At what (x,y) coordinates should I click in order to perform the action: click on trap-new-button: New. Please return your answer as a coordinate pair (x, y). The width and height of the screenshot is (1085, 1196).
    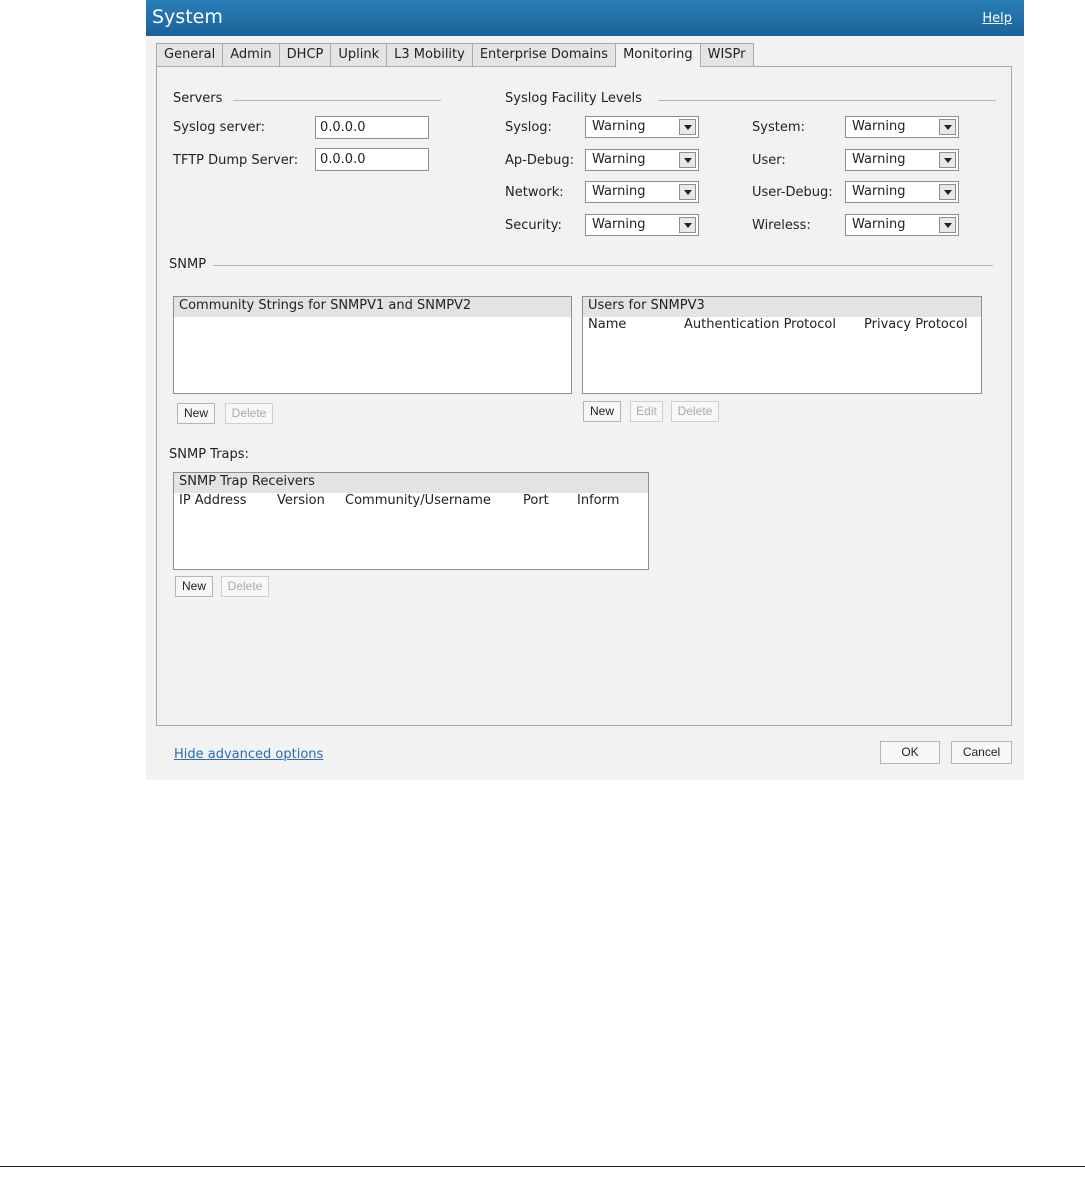
    Looking at the image, I should click on (194, 586).